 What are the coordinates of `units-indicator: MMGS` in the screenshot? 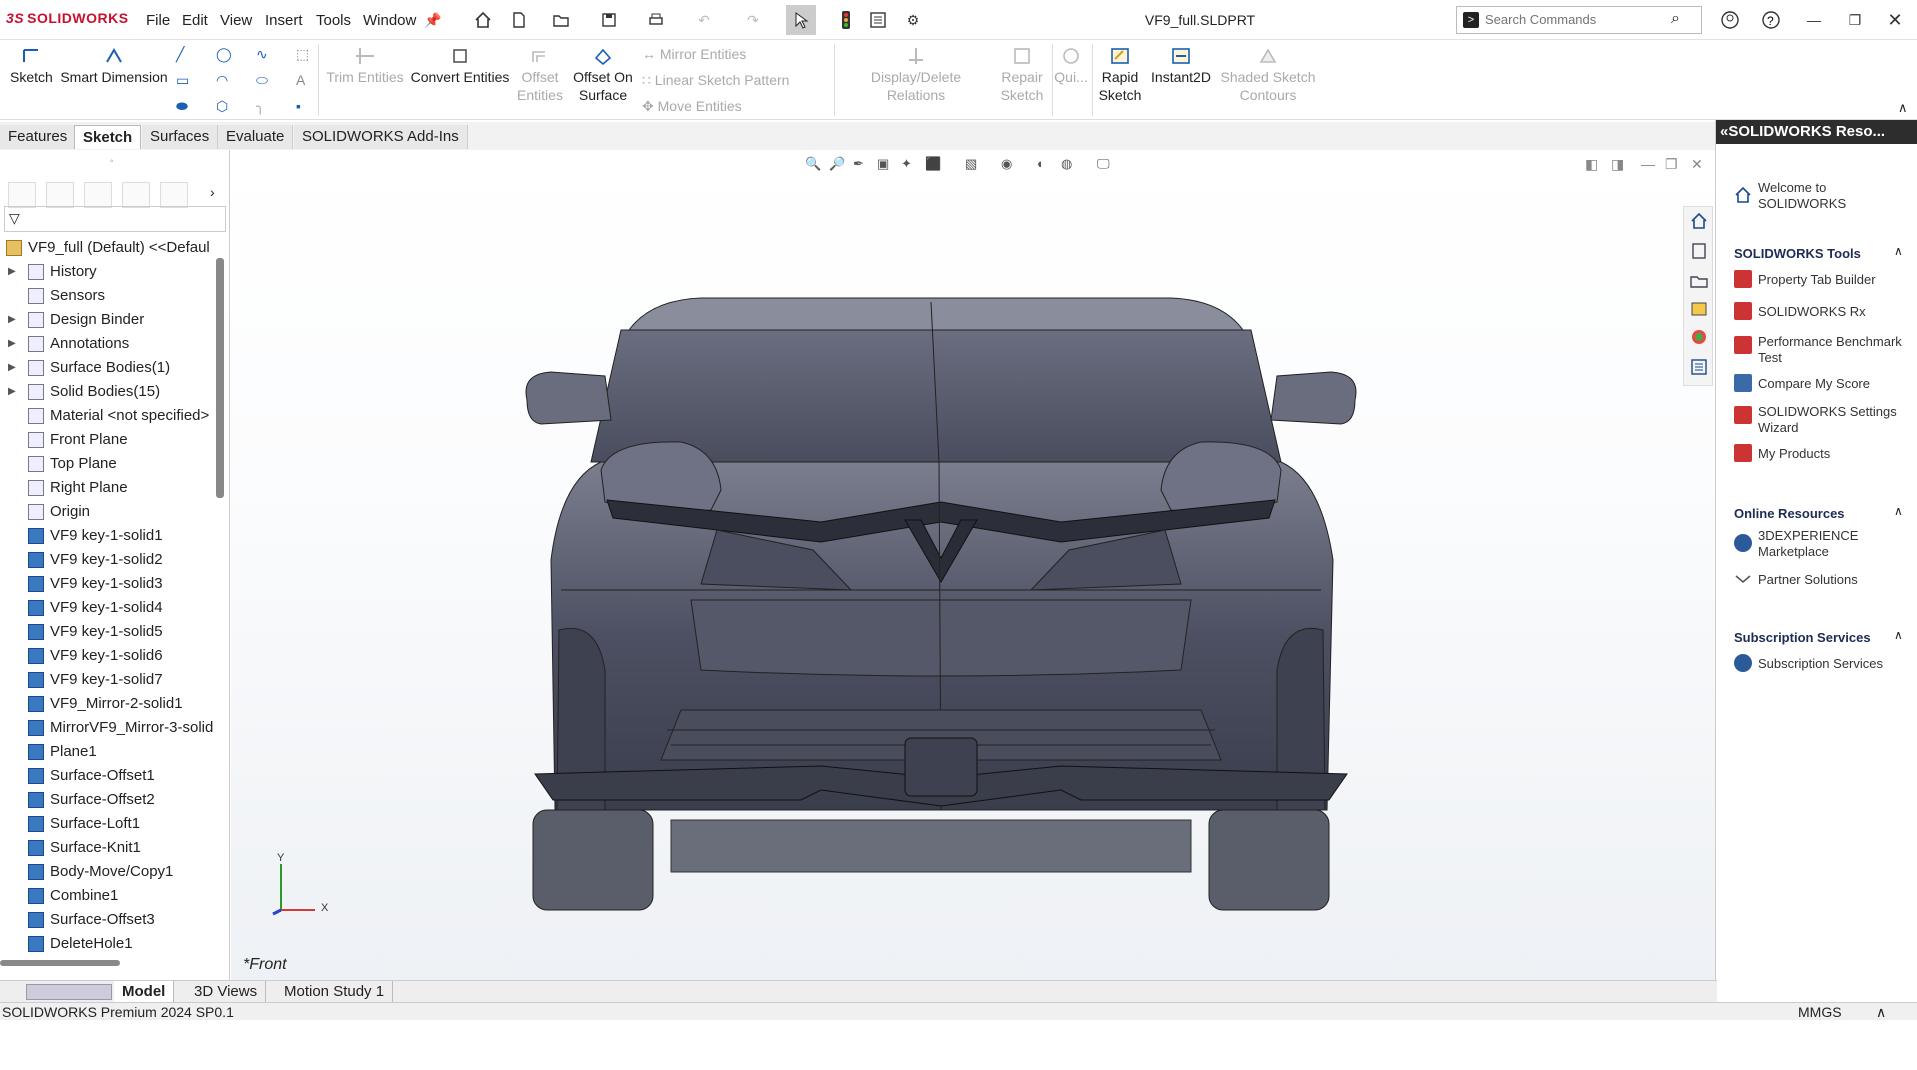 It's located at (1820, 1012).